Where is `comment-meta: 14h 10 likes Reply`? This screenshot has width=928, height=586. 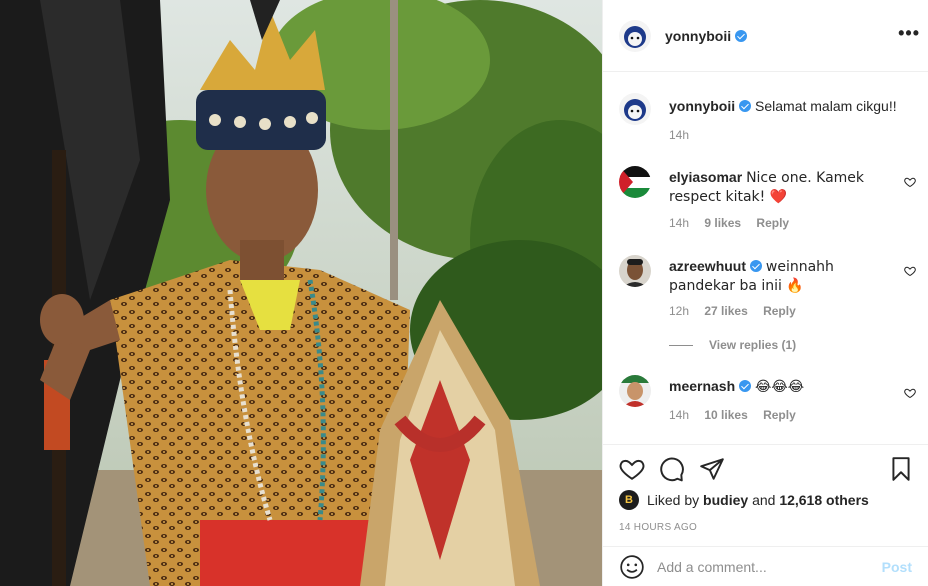 comment-meta: 14h 10 likes Reply is located at coordinates (738, 415).